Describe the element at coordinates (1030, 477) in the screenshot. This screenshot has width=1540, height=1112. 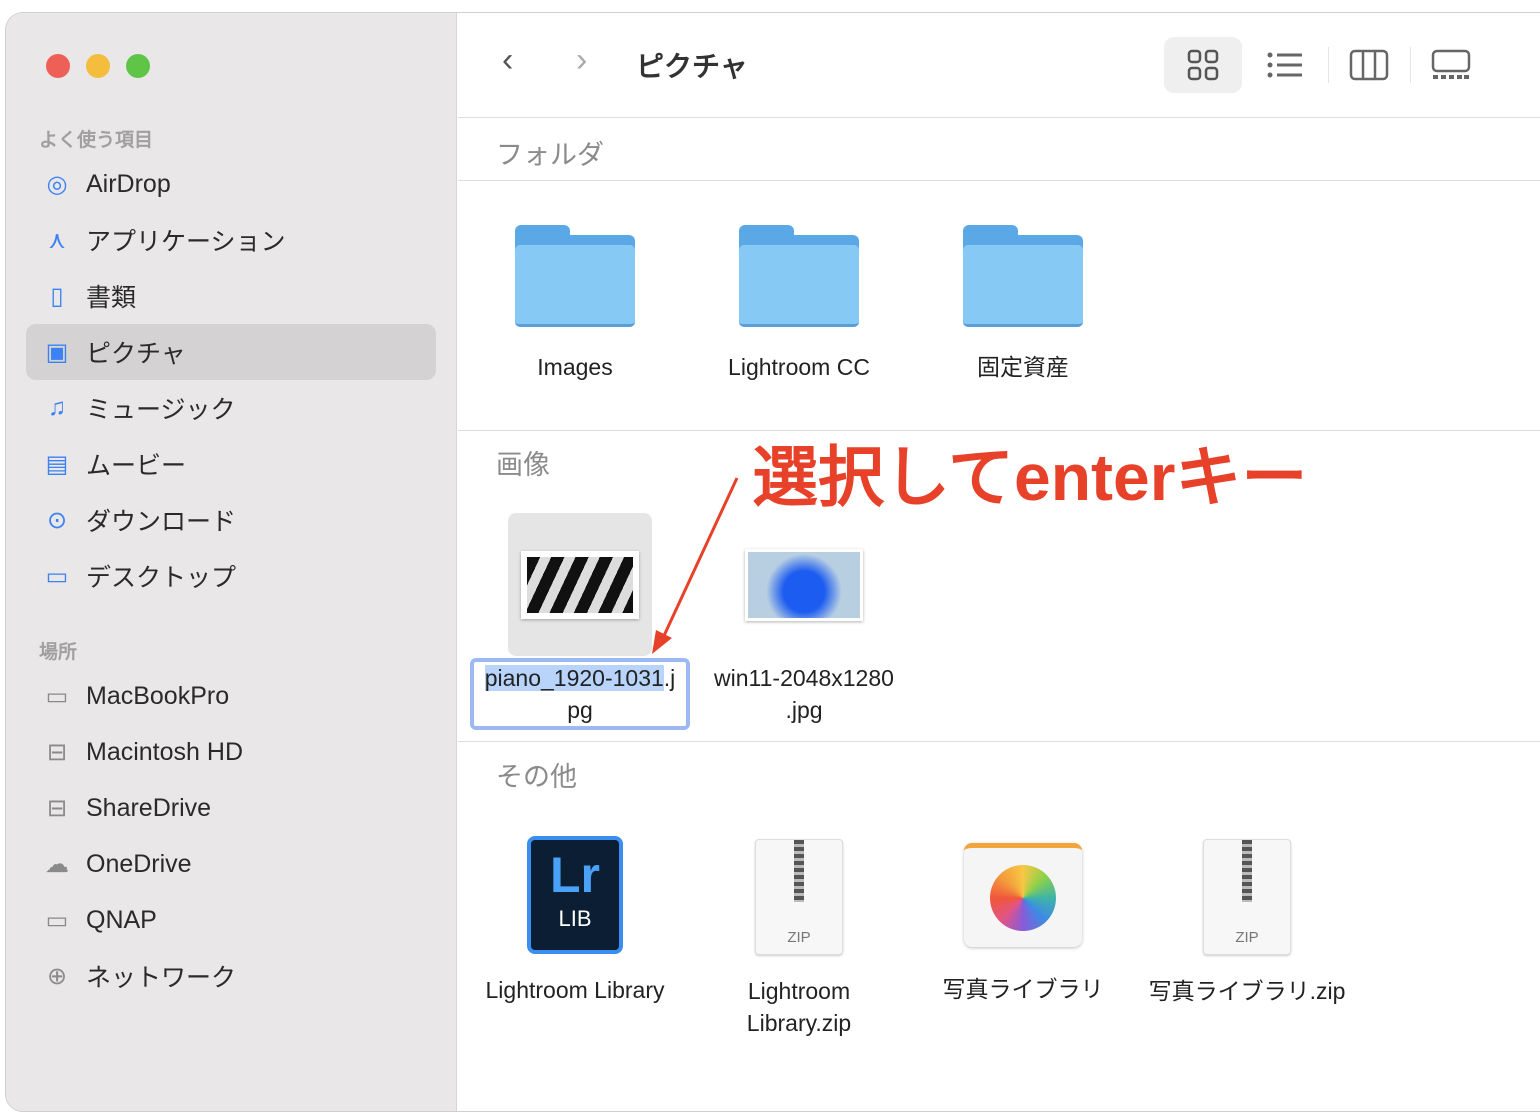
I see `annotation-text: 選択してenterキー` at that location.